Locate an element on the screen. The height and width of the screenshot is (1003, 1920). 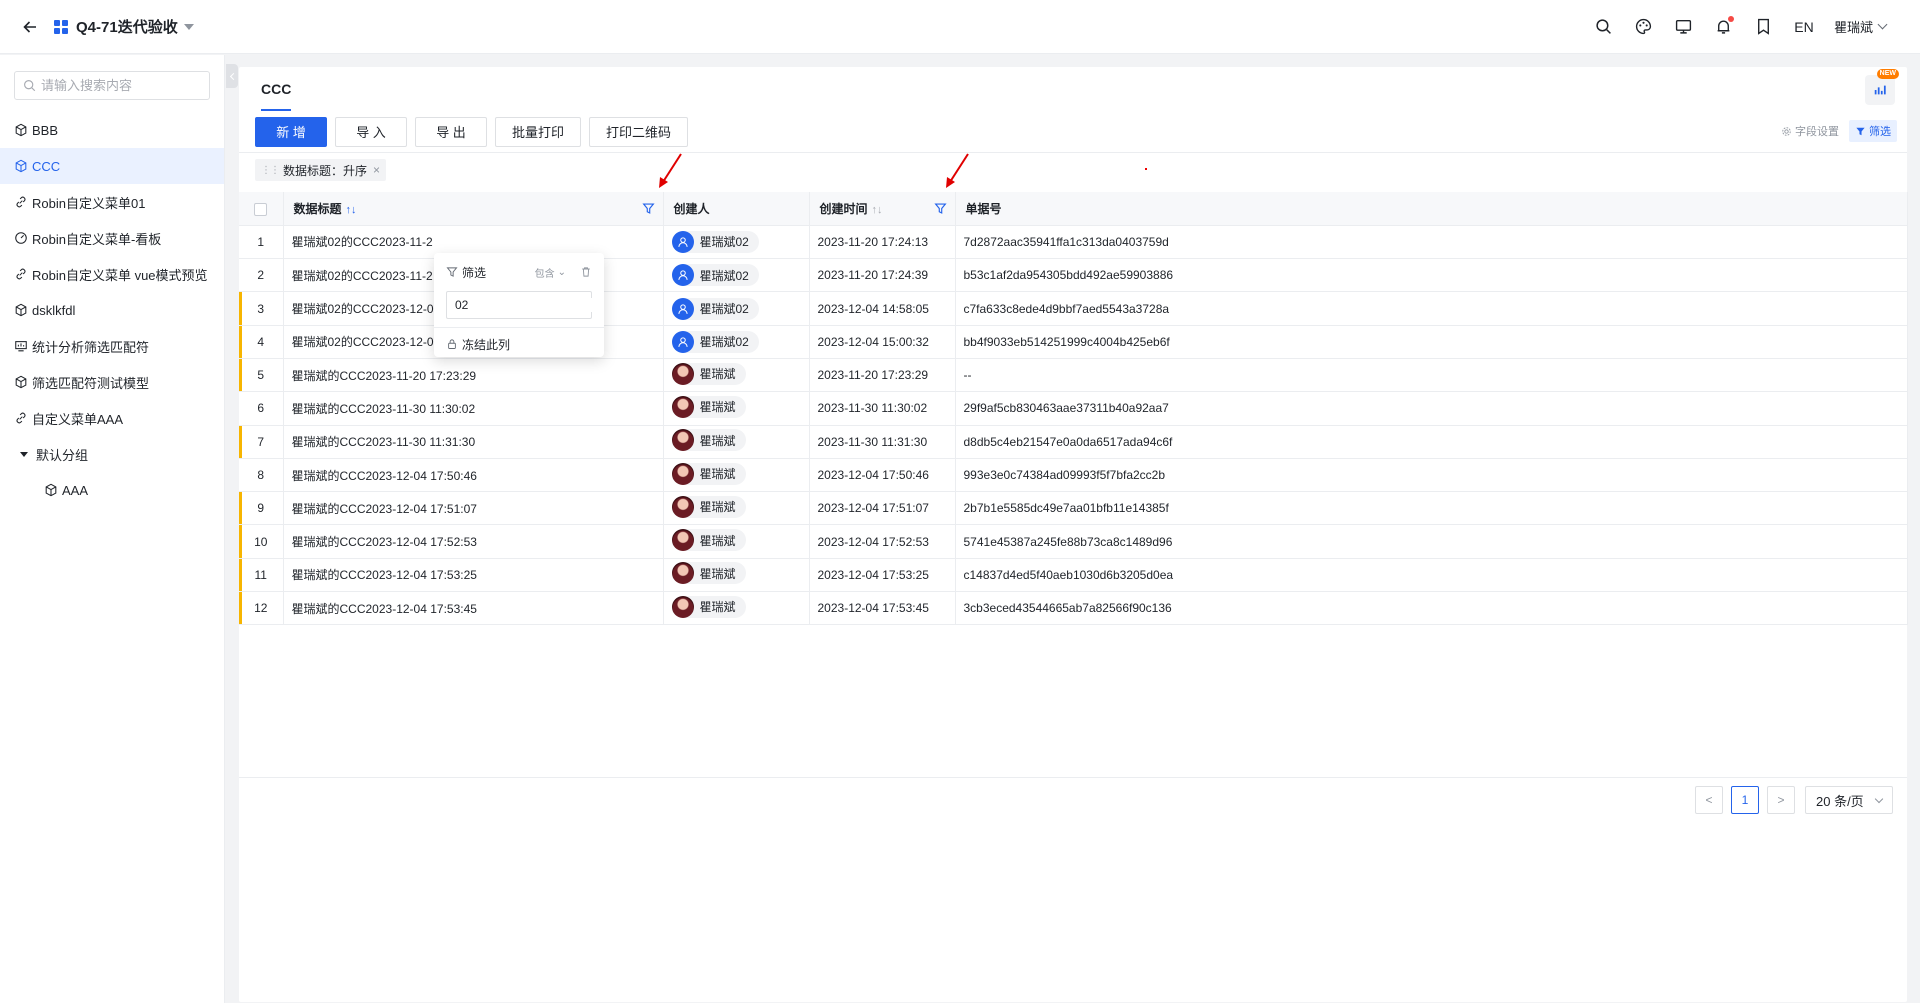
bell-icon is located at coordinates (1724, 27).